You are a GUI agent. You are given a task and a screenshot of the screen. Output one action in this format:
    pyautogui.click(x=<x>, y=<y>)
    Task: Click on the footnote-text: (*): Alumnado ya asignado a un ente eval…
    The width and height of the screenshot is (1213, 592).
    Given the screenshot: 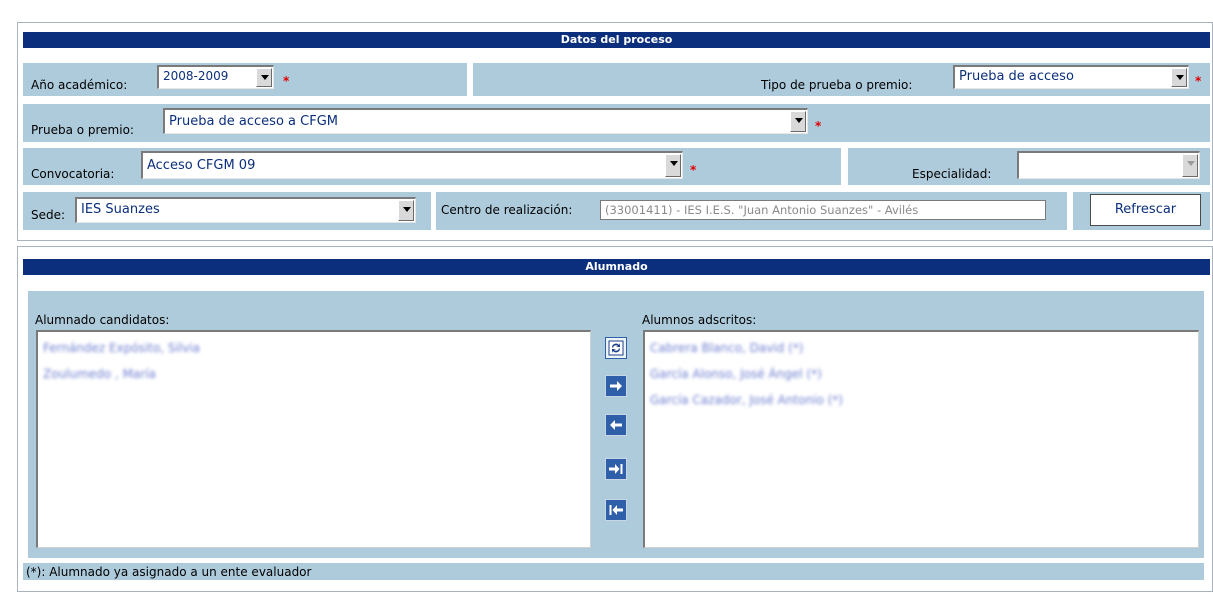 What is the action you would take?
    pyautogui.click(x=169, y=572)
    